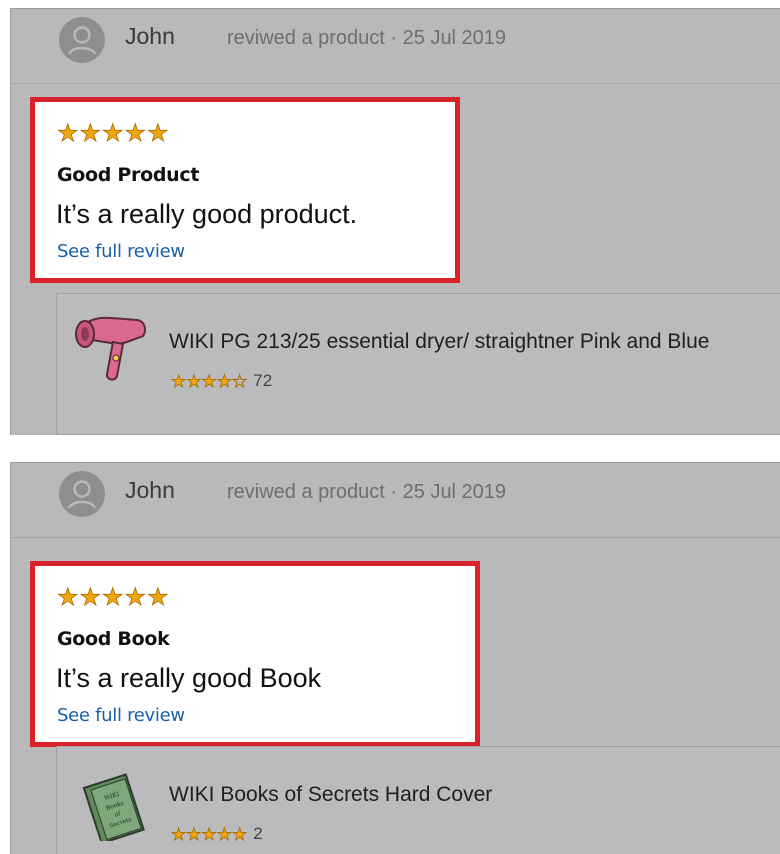  I want to click on product-star-rating: ★ ★ ★ ★ ★ 2, so click(217, 834).